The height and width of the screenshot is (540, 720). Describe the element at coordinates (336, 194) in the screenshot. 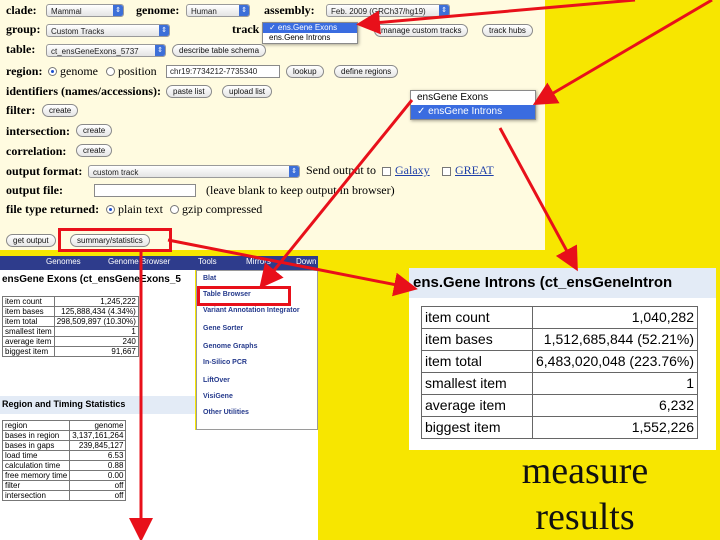

I see `arrow-to-table-browser` at that location.